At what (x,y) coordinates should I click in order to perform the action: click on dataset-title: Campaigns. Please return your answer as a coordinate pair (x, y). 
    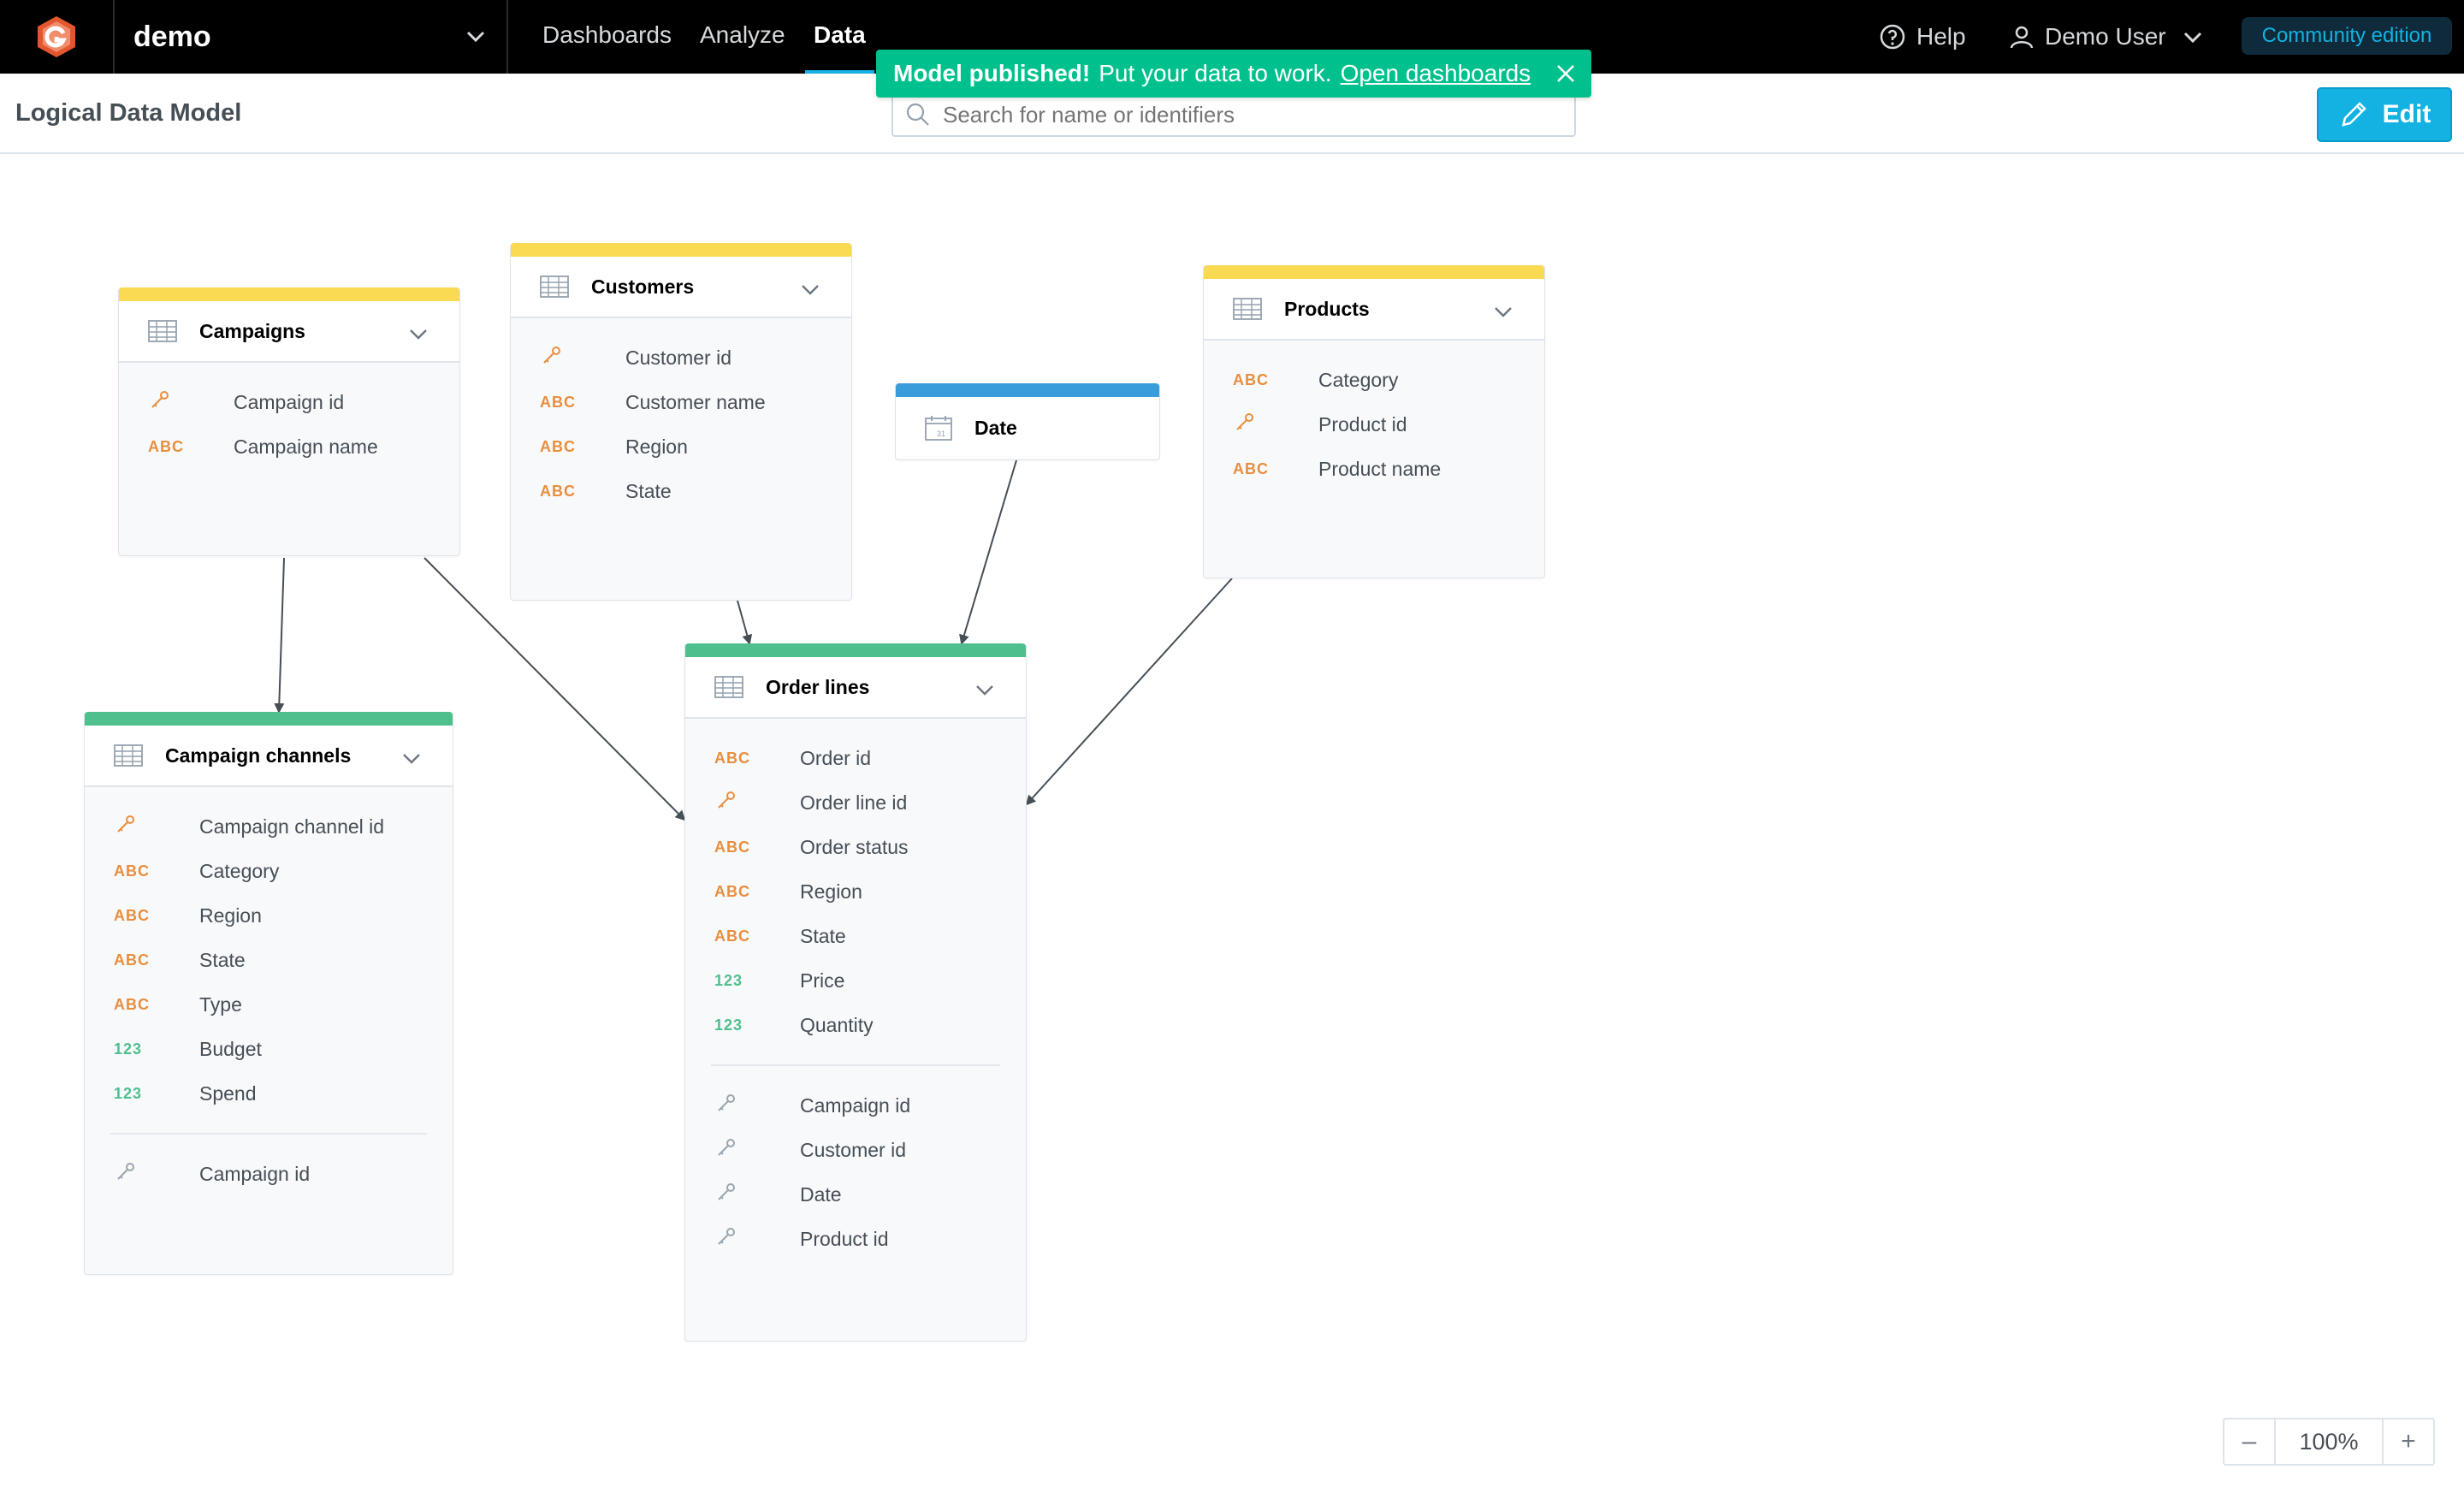
    Looking at the image, I should click on (252, 330).